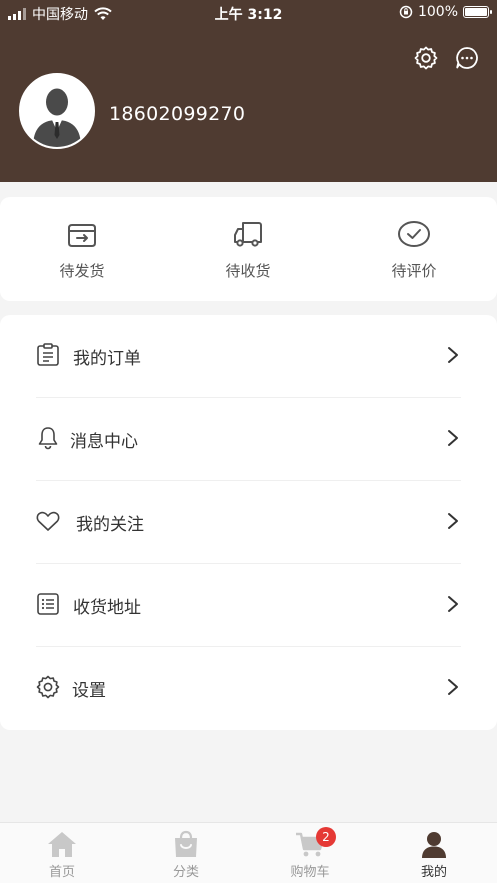 This screenshot has height=883, width=497. Describe the element at coordinates (248, 605) in the screenshot. I see `menu-item-address: 收货地址` at that location.